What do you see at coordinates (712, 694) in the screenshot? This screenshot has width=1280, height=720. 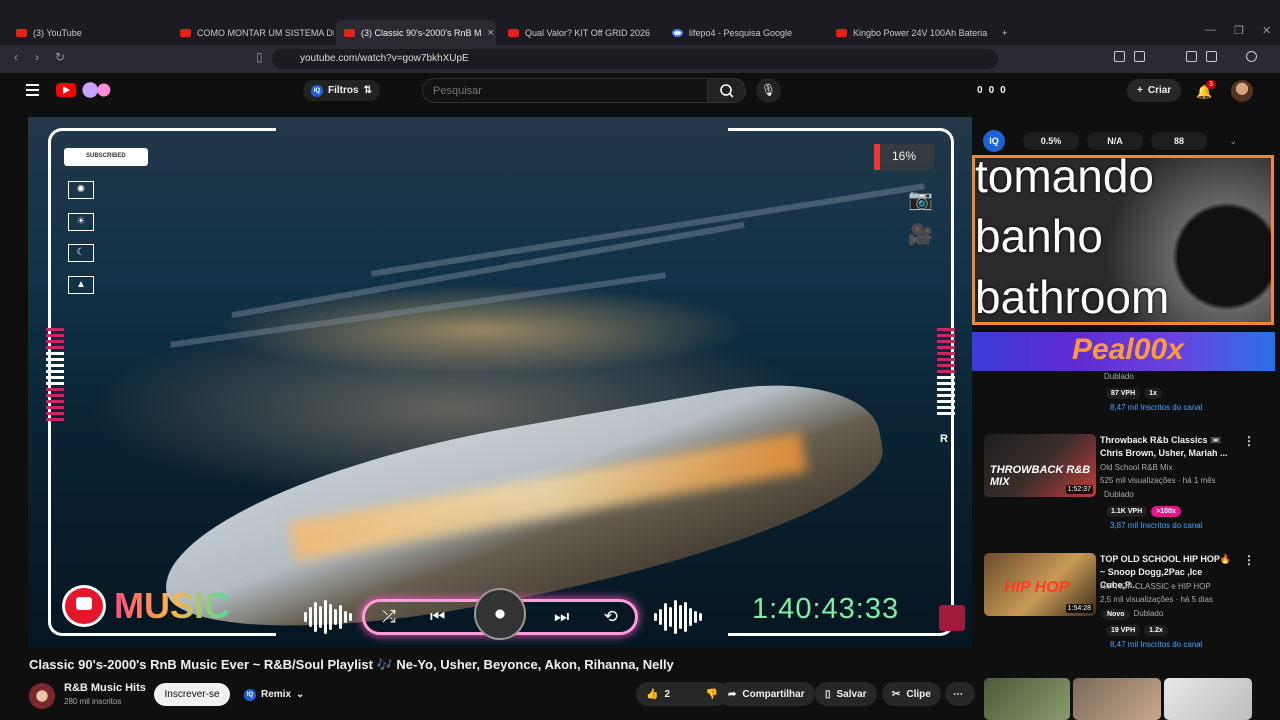 I see `thumbs-down-icon: 👎` at bounding box center [712, 694].